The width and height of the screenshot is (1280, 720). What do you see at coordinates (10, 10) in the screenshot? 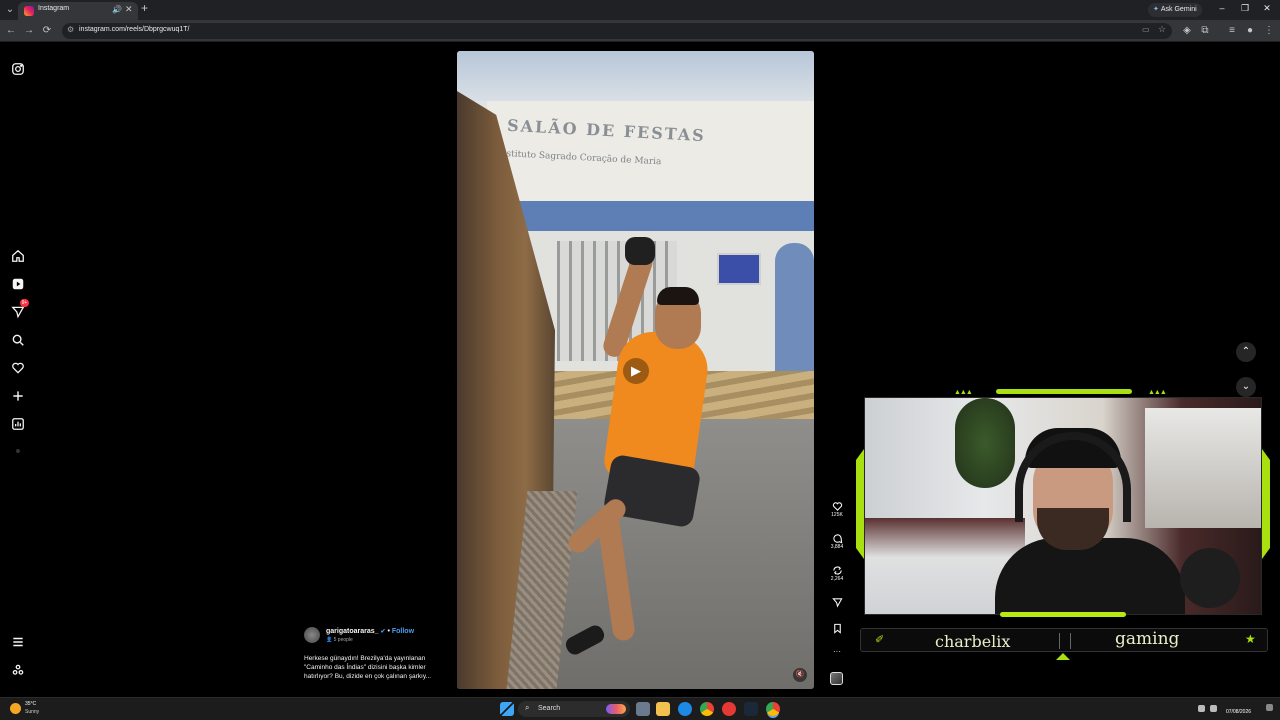
I see `tab-search-icon: ⌄` at bounding box center [10, 10].